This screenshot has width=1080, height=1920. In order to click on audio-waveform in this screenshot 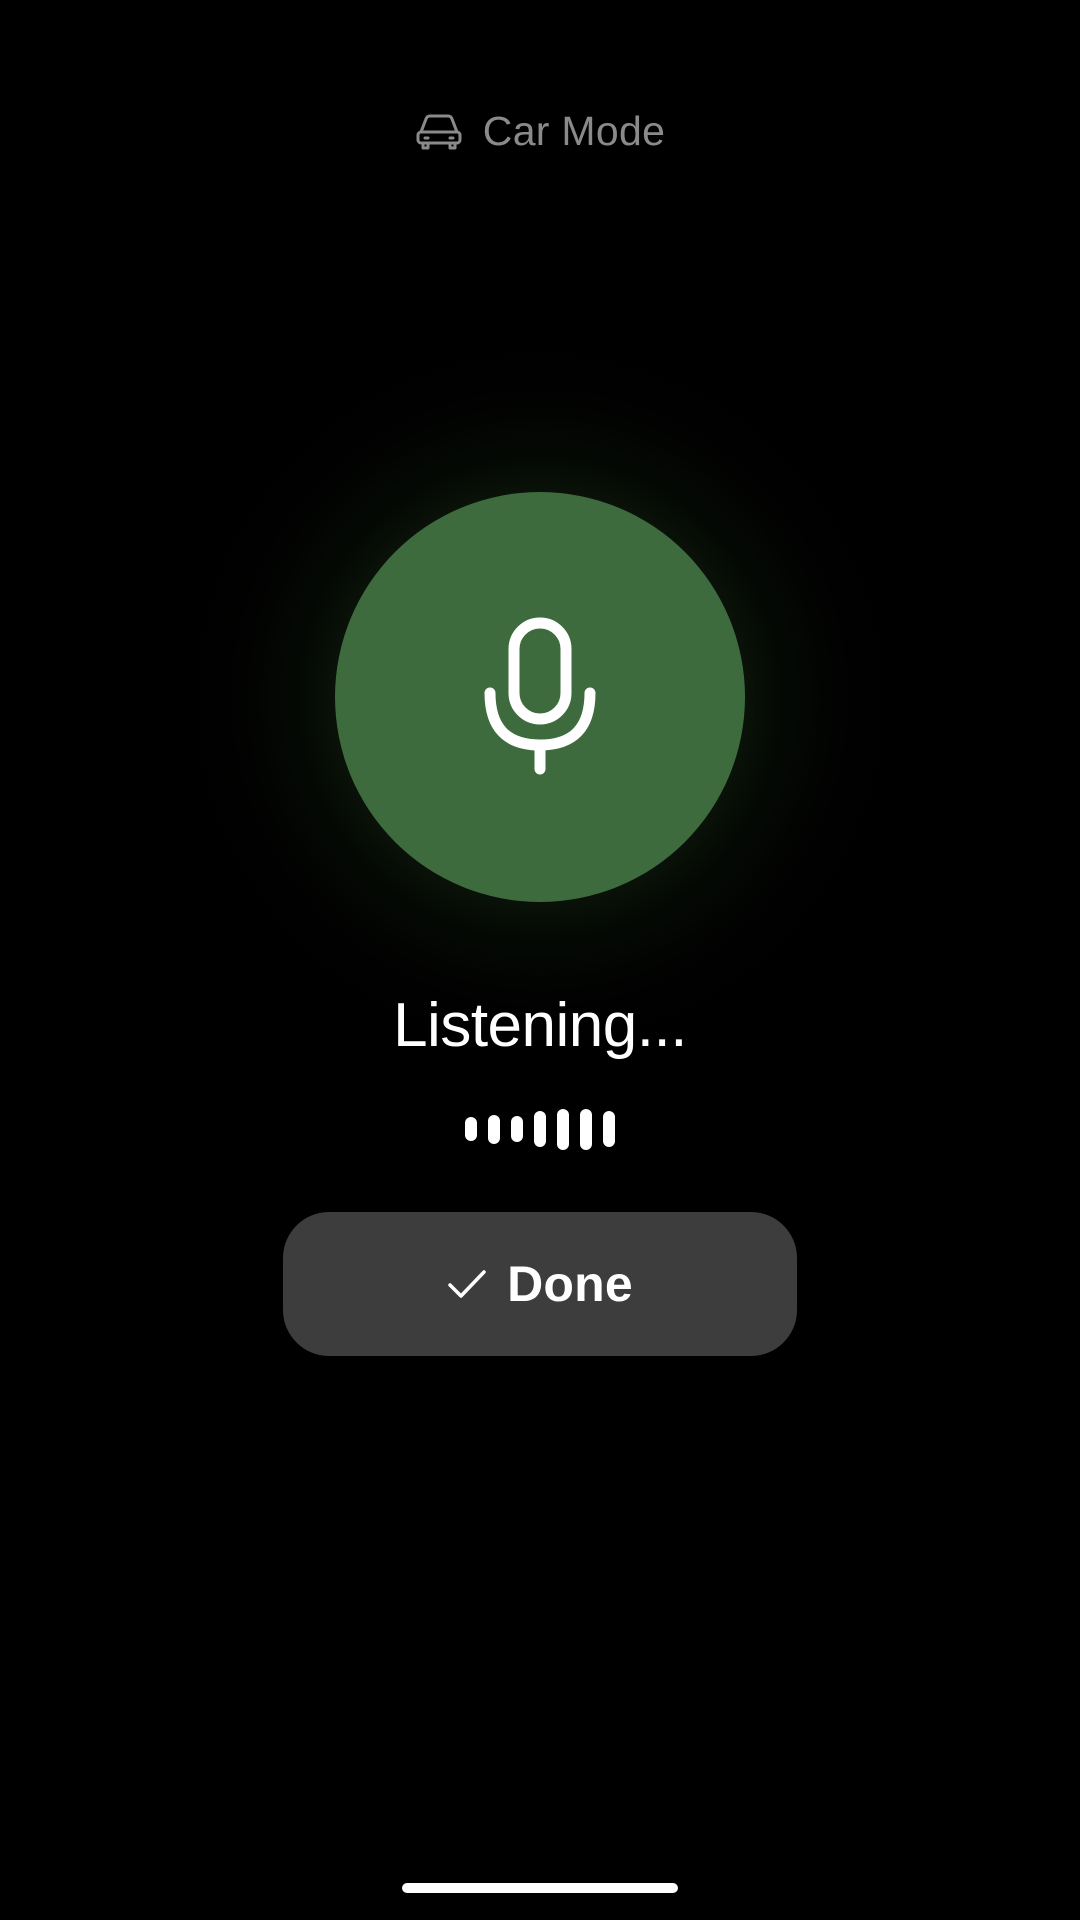, I will do `click(540, 1129)`.